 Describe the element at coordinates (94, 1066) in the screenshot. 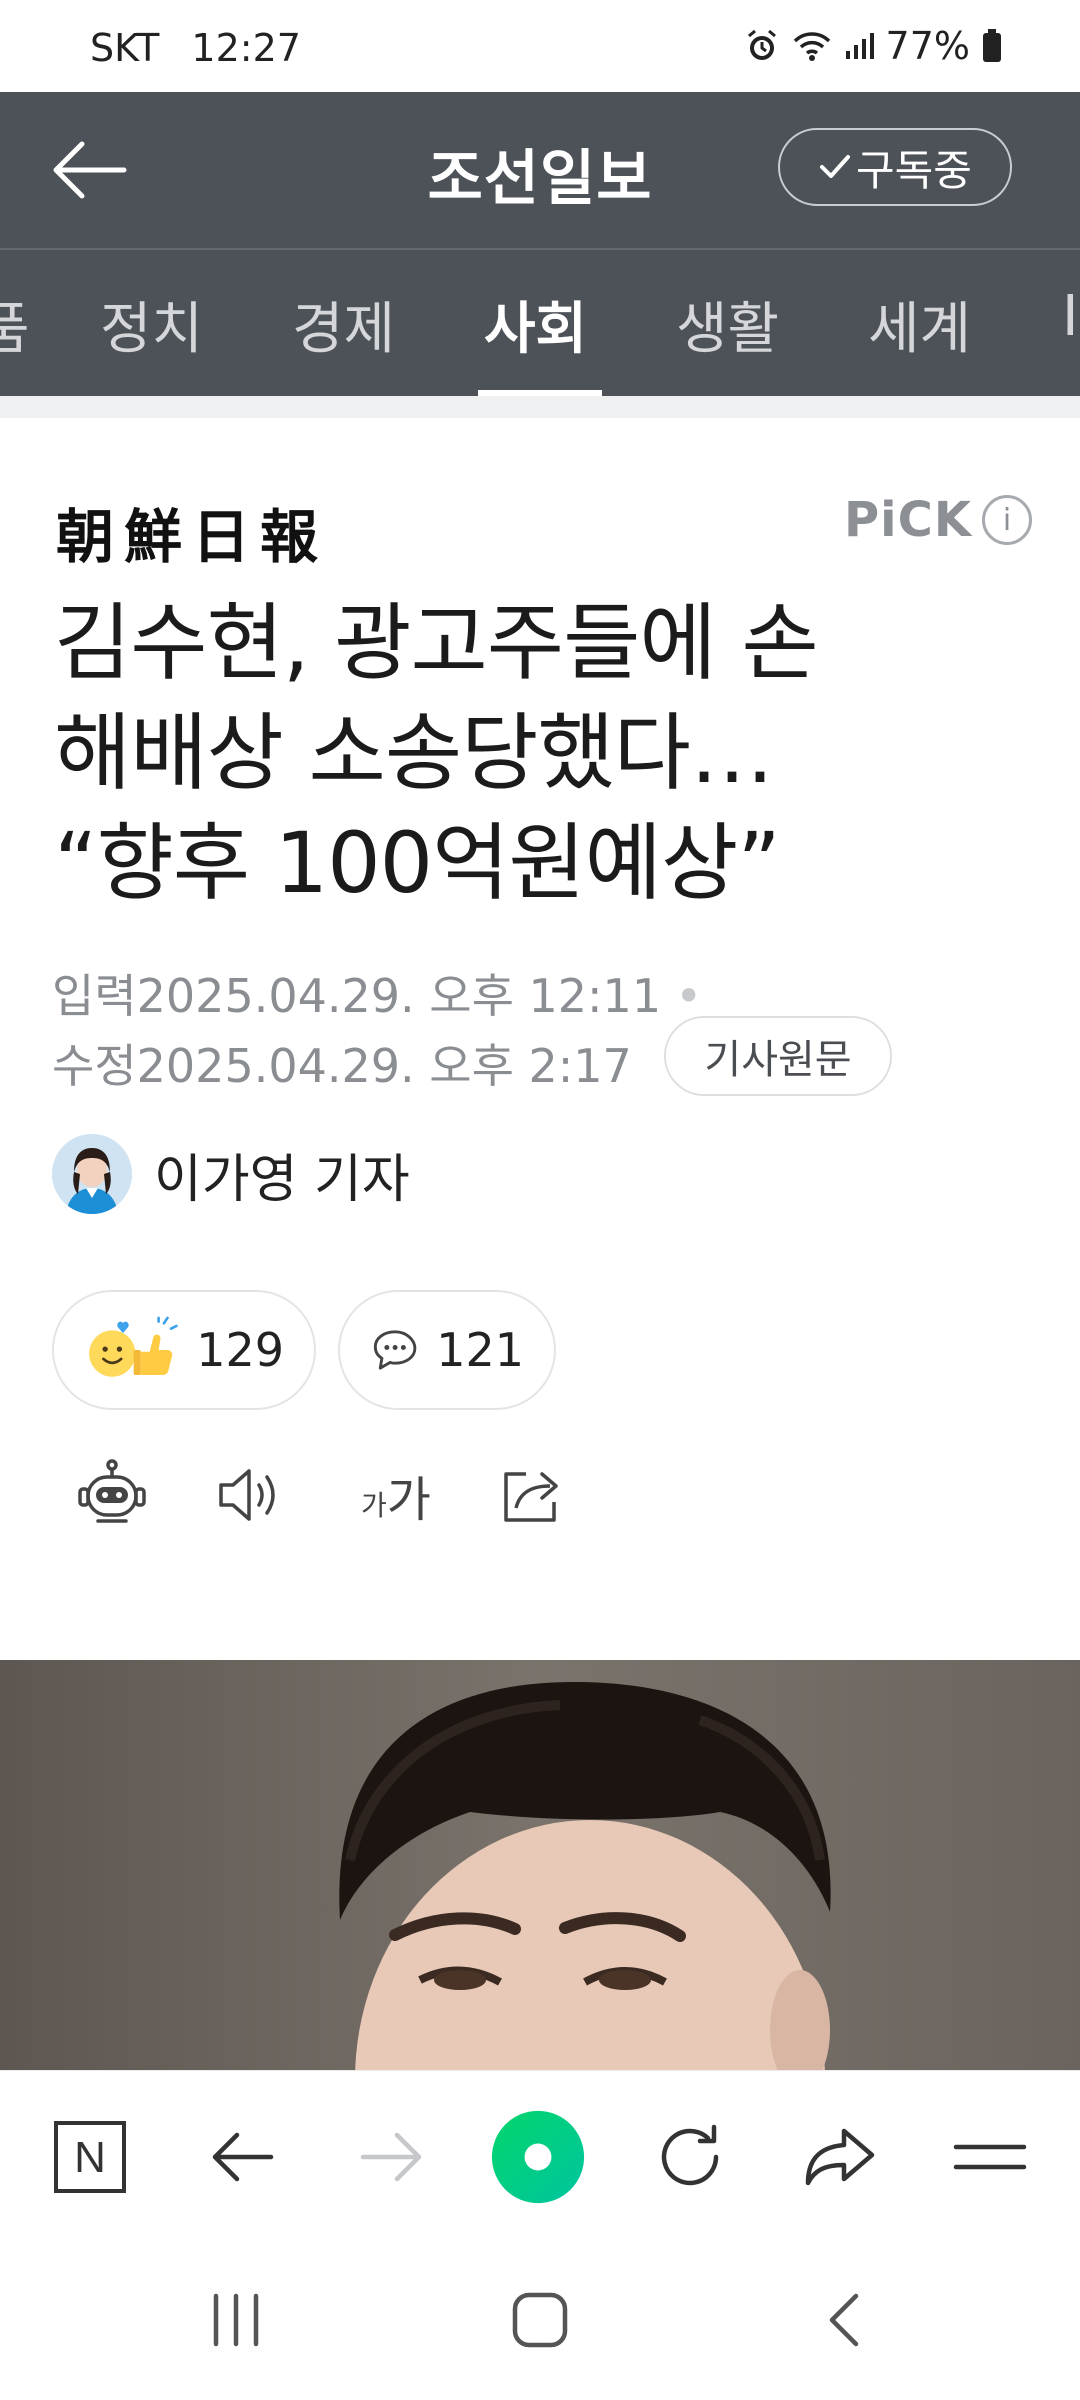

I see `modified-label: 수정` at that location.